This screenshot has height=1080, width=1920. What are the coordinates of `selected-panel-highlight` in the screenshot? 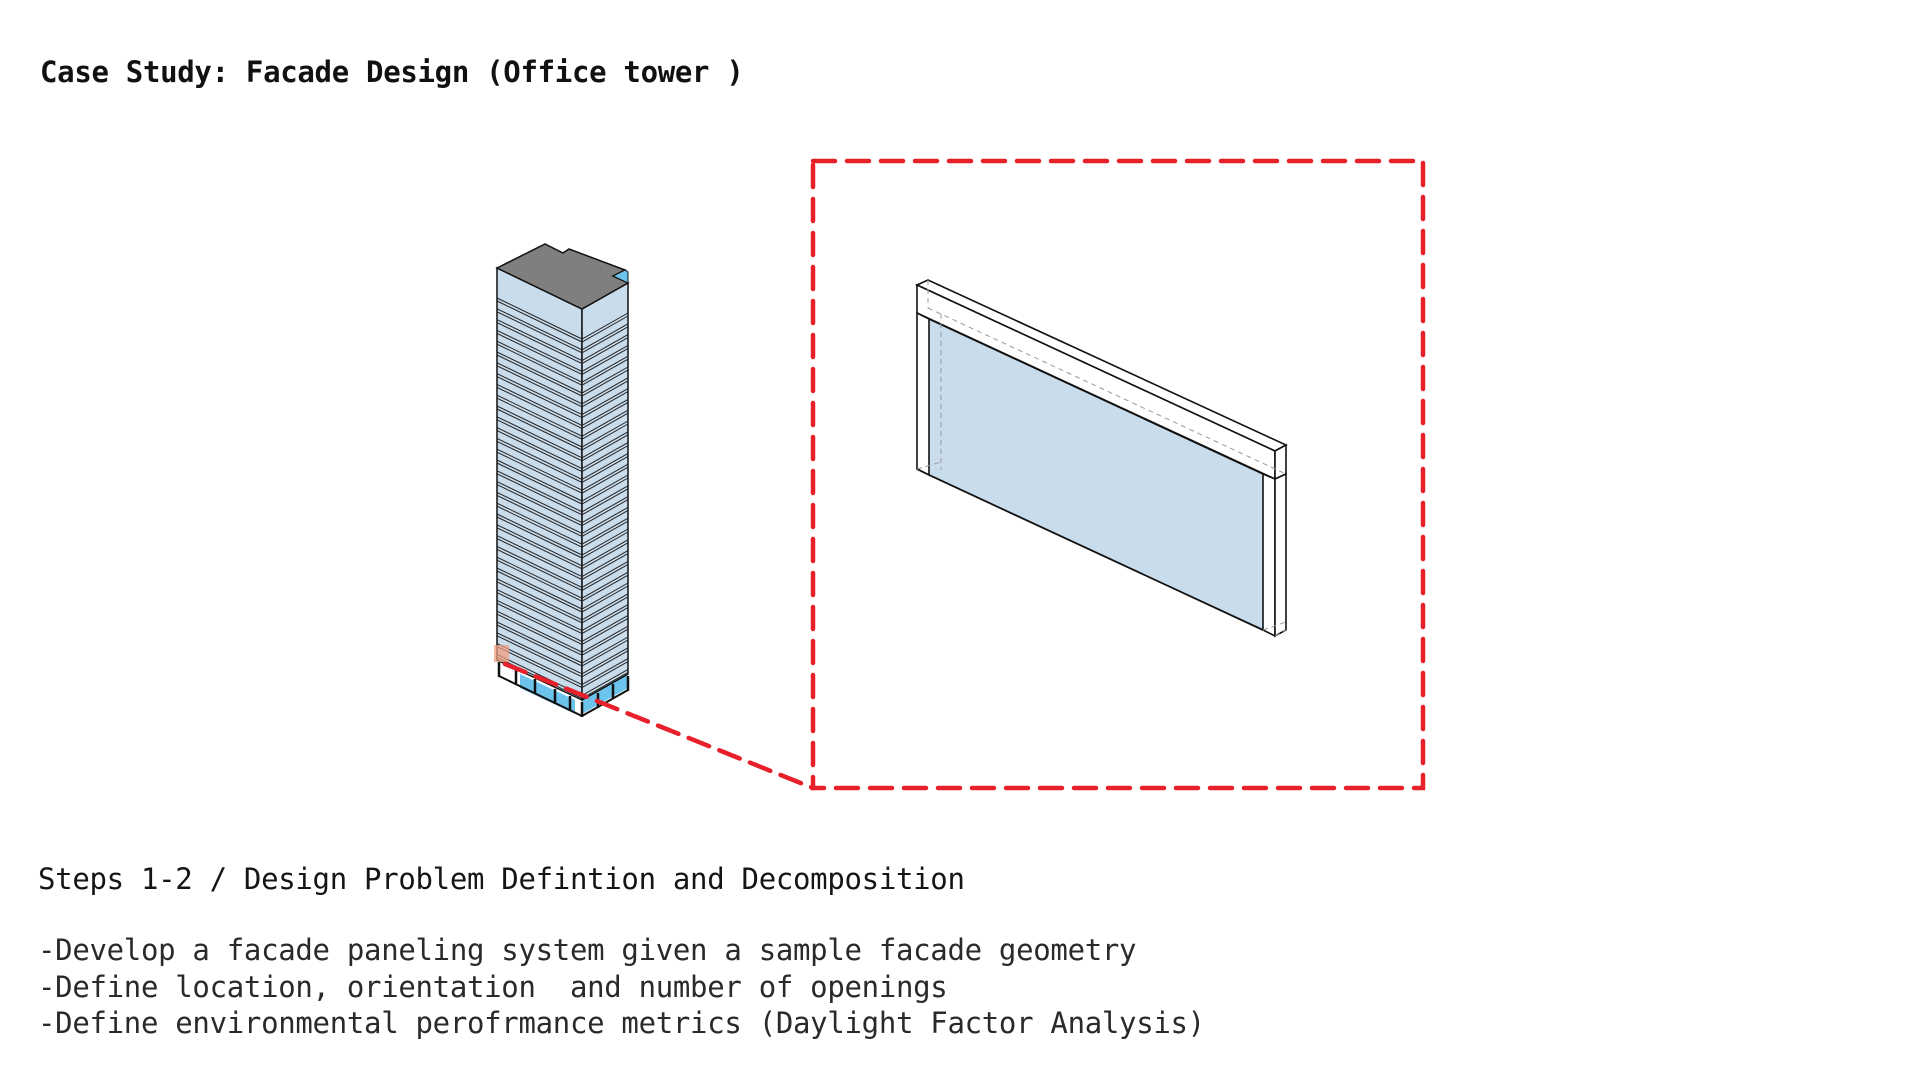 It's located at (501, 653).